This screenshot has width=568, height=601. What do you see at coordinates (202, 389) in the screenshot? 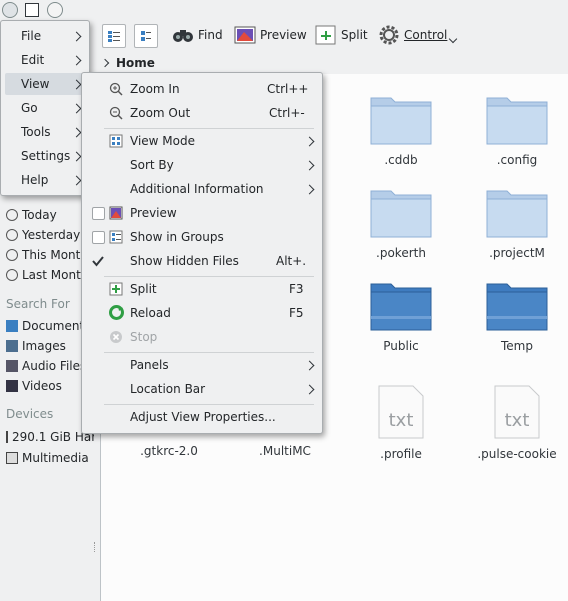
I see `menu-item-location-bar: Location Bar` at bounding box center [202, 389].